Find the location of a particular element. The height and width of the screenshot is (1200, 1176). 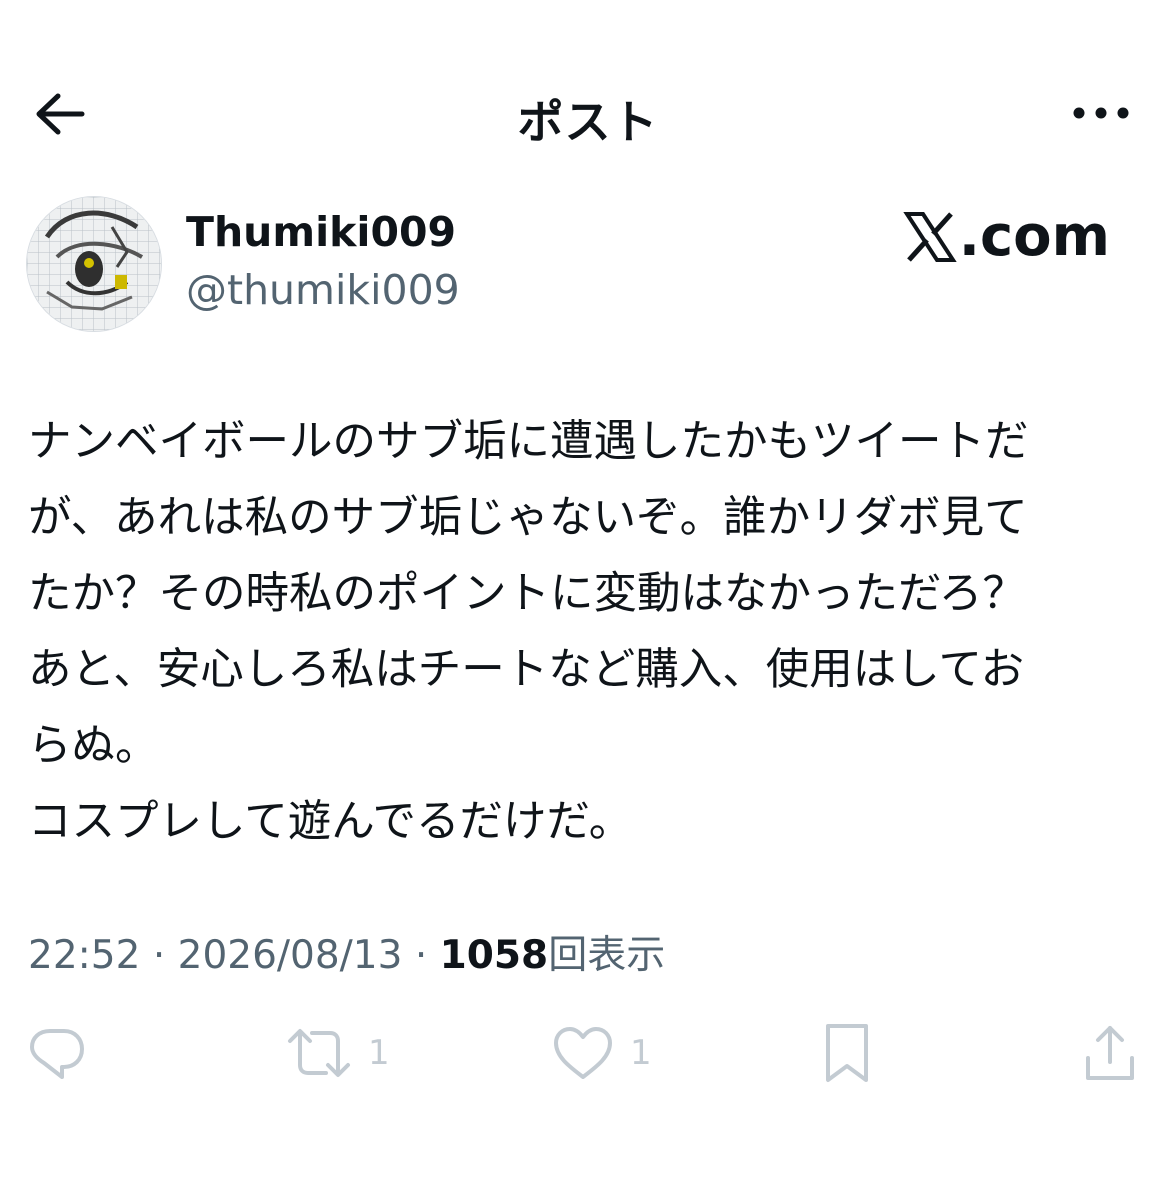

post-meta: 22:52 · 2026/08/13 · 1058回表示 is located at coordinates (346, 952).